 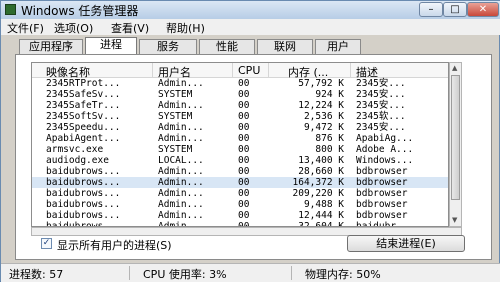 I want to click on process-memory: 28,660 K, so click(x=321, y=171).